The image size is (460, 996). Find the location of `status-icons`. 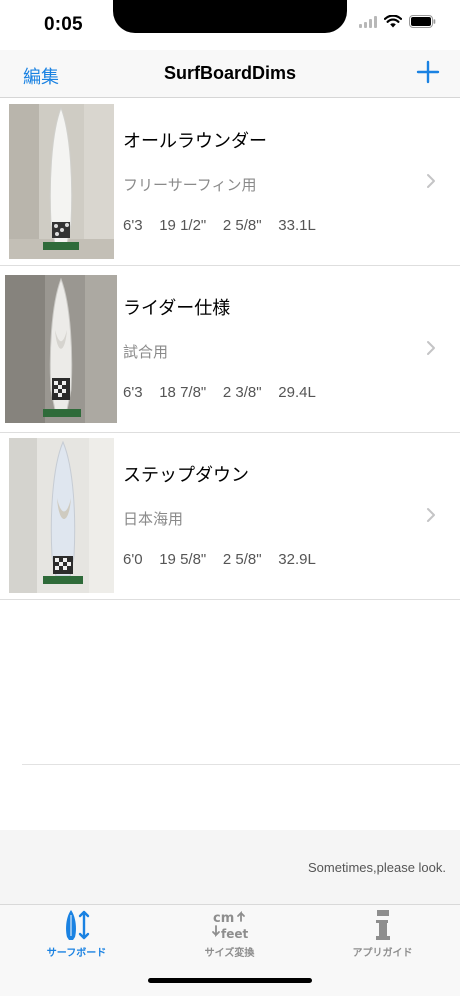

status-icons is located at coordinates (397, 21).